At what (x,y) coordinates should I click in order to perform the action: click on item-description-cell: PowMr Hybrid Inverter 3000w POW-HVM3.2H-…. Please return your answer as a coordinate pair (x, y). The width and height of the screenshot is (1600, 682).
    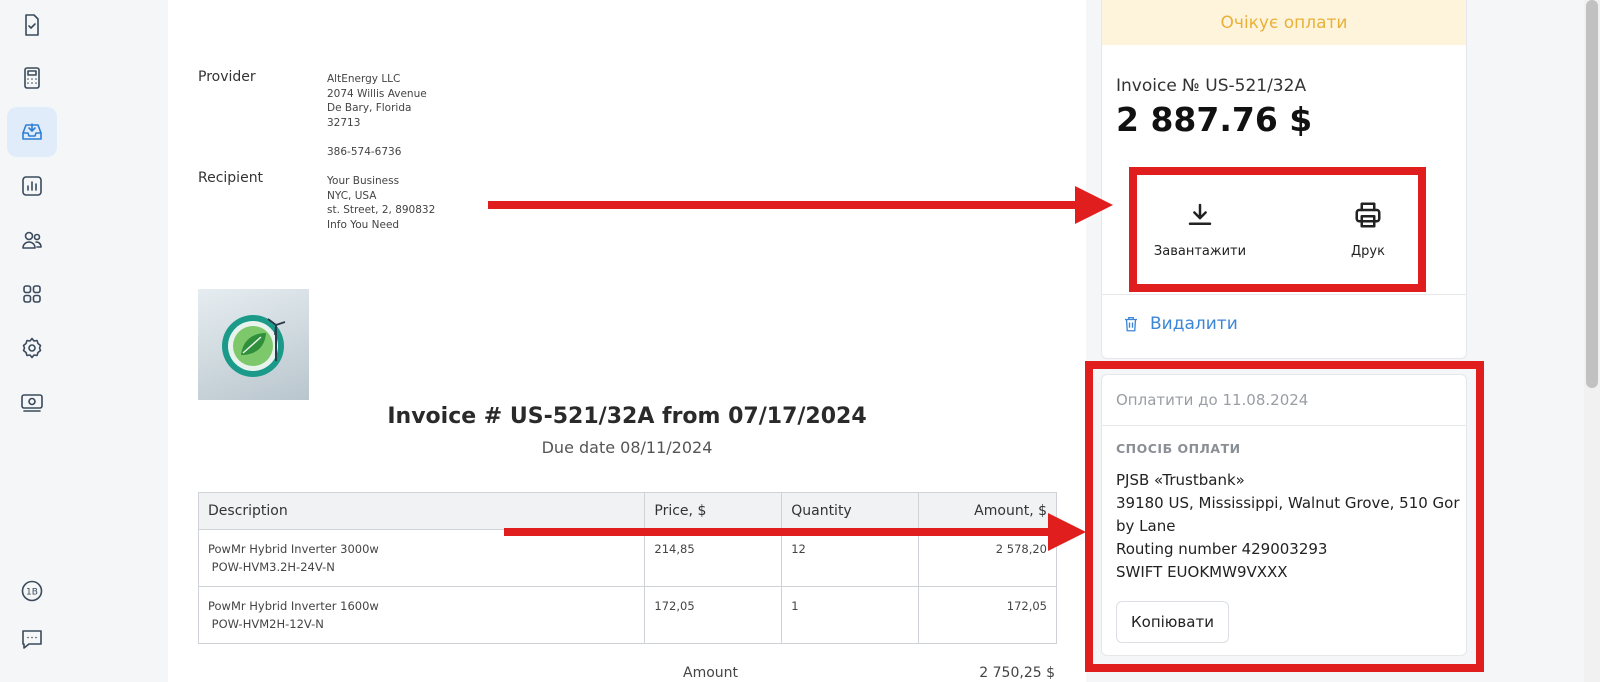
    Looking at the image, I should click on (421, 558).